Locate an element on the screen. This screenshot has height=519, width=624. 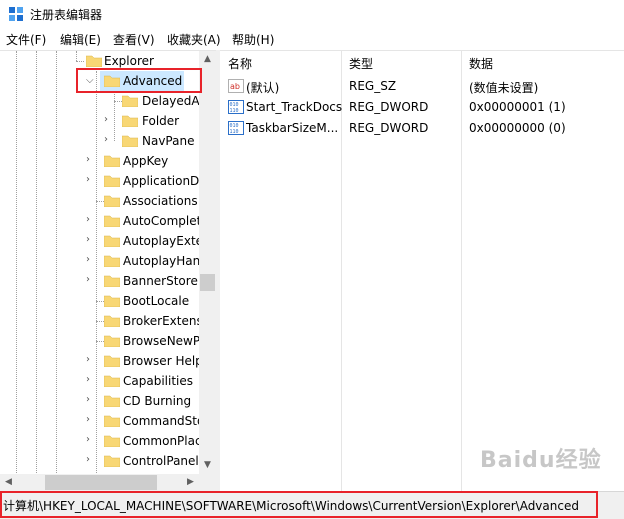
tree-item: Browser Help is located at coordinates (163, 361).